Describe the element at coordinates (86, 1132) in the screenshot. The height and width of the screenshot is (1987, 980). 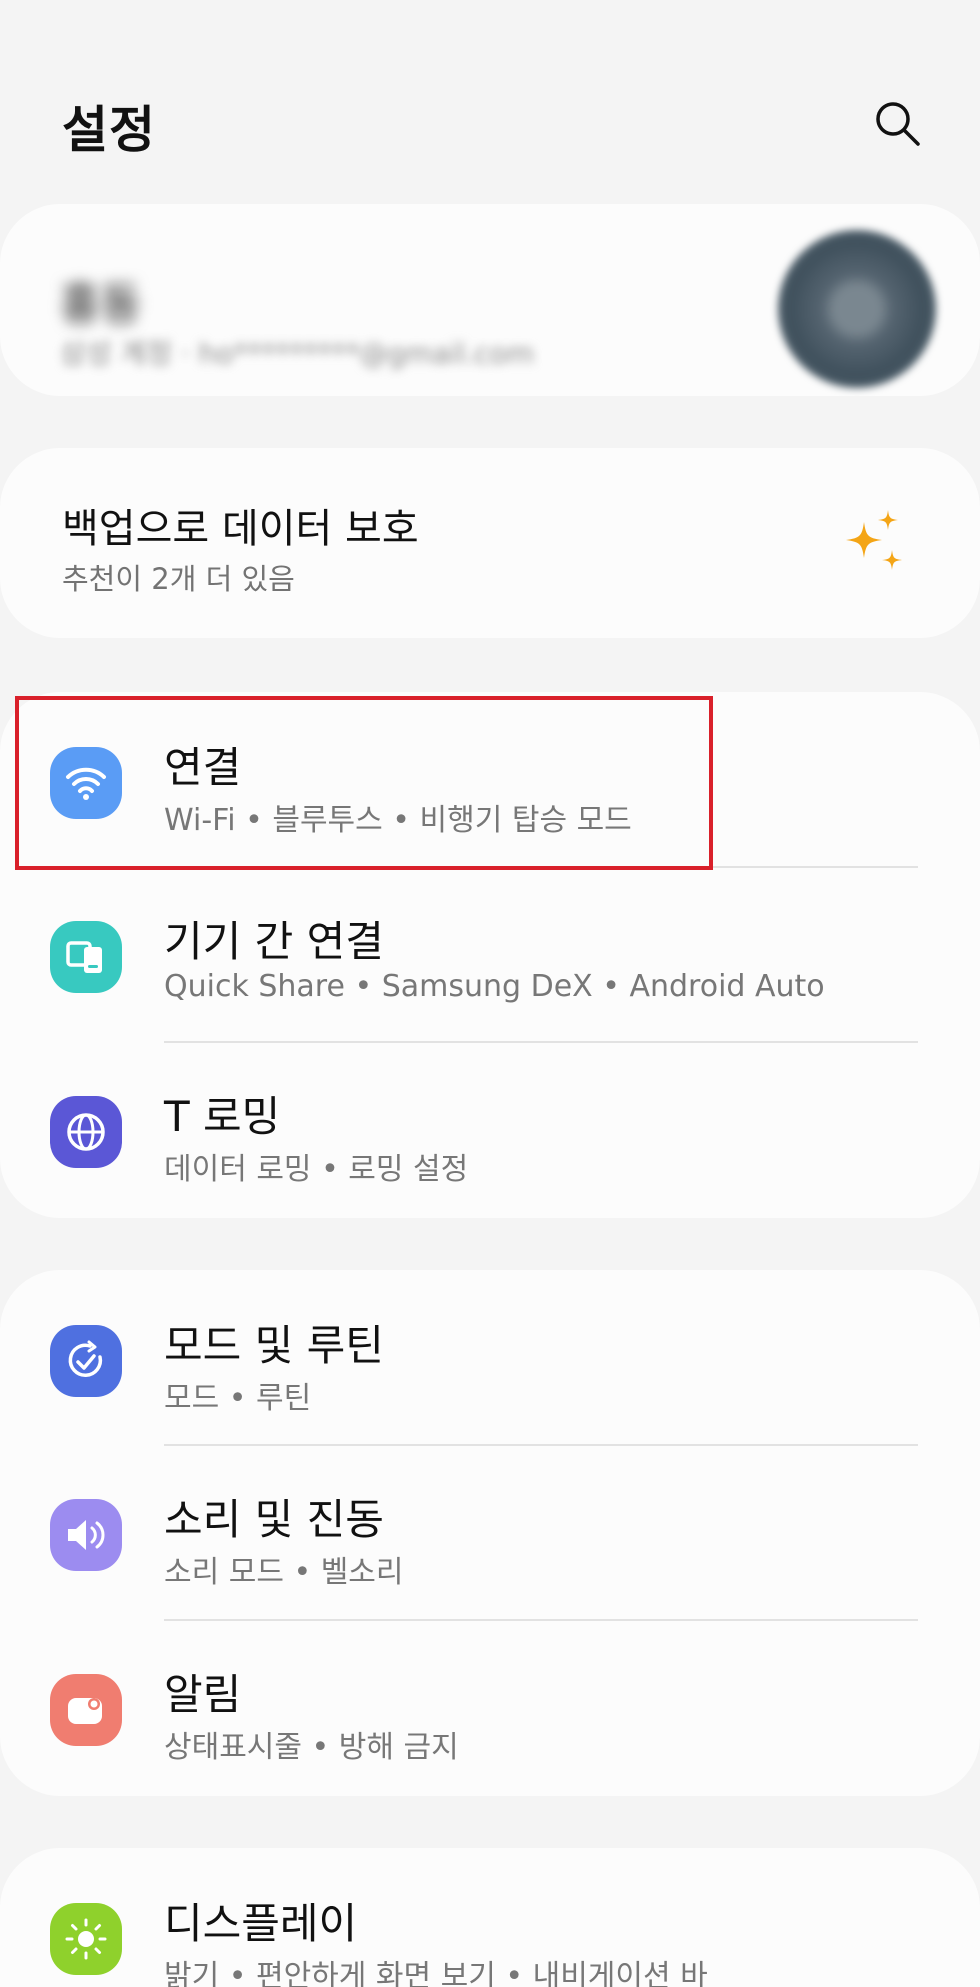
I see `globe-icon` at that location.